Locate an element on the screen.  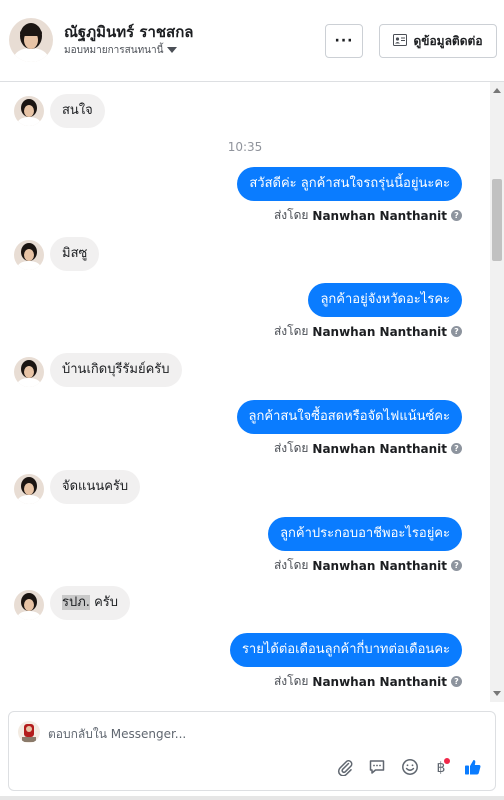
scroll-up-icon is located at coordinates (497, 90).